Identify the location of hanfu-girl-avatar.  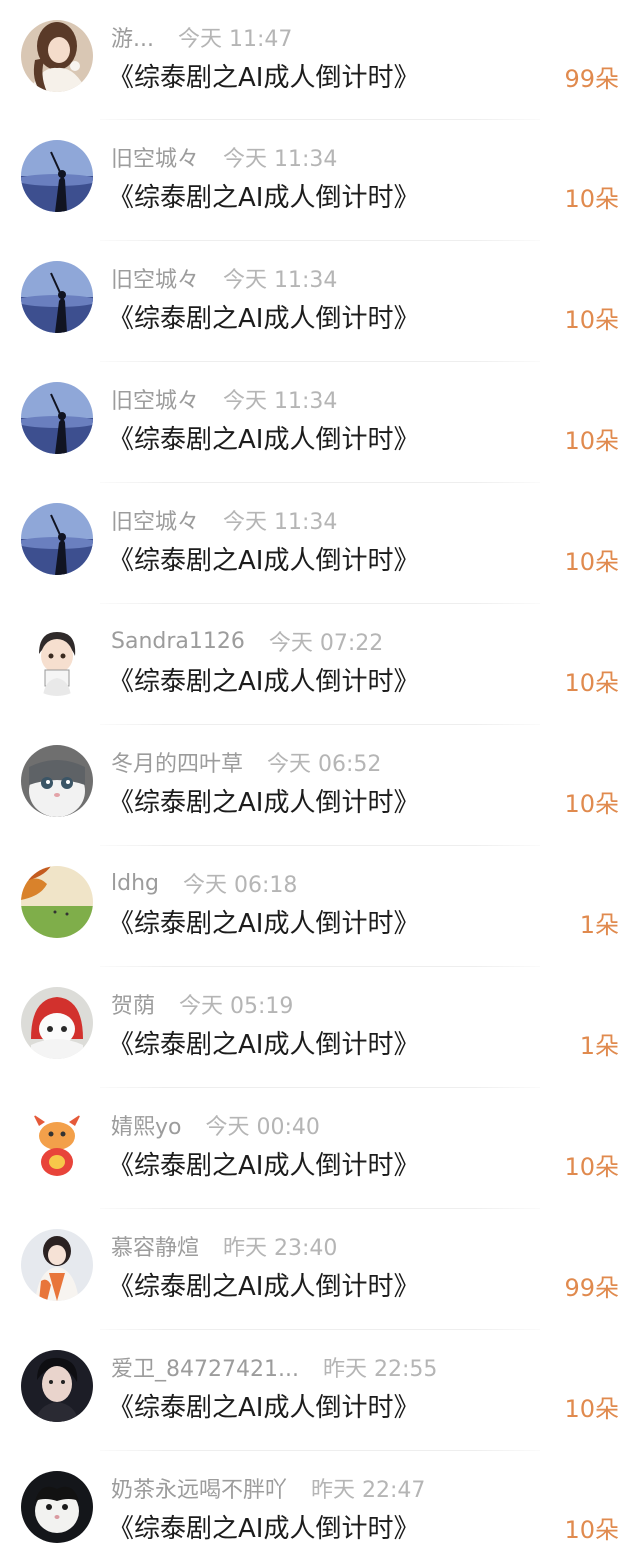
(57, 1265).